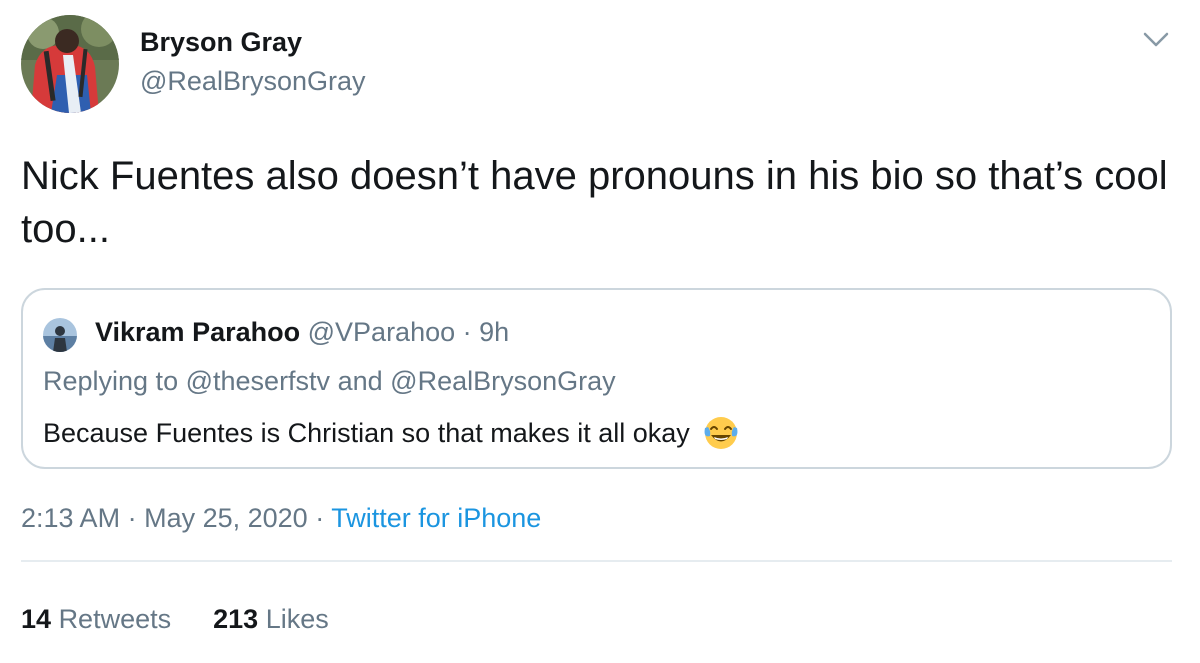 This screenshot has height=663, width=1200. I want to click on likes-stat: 213 Likes, so click(271, 619).